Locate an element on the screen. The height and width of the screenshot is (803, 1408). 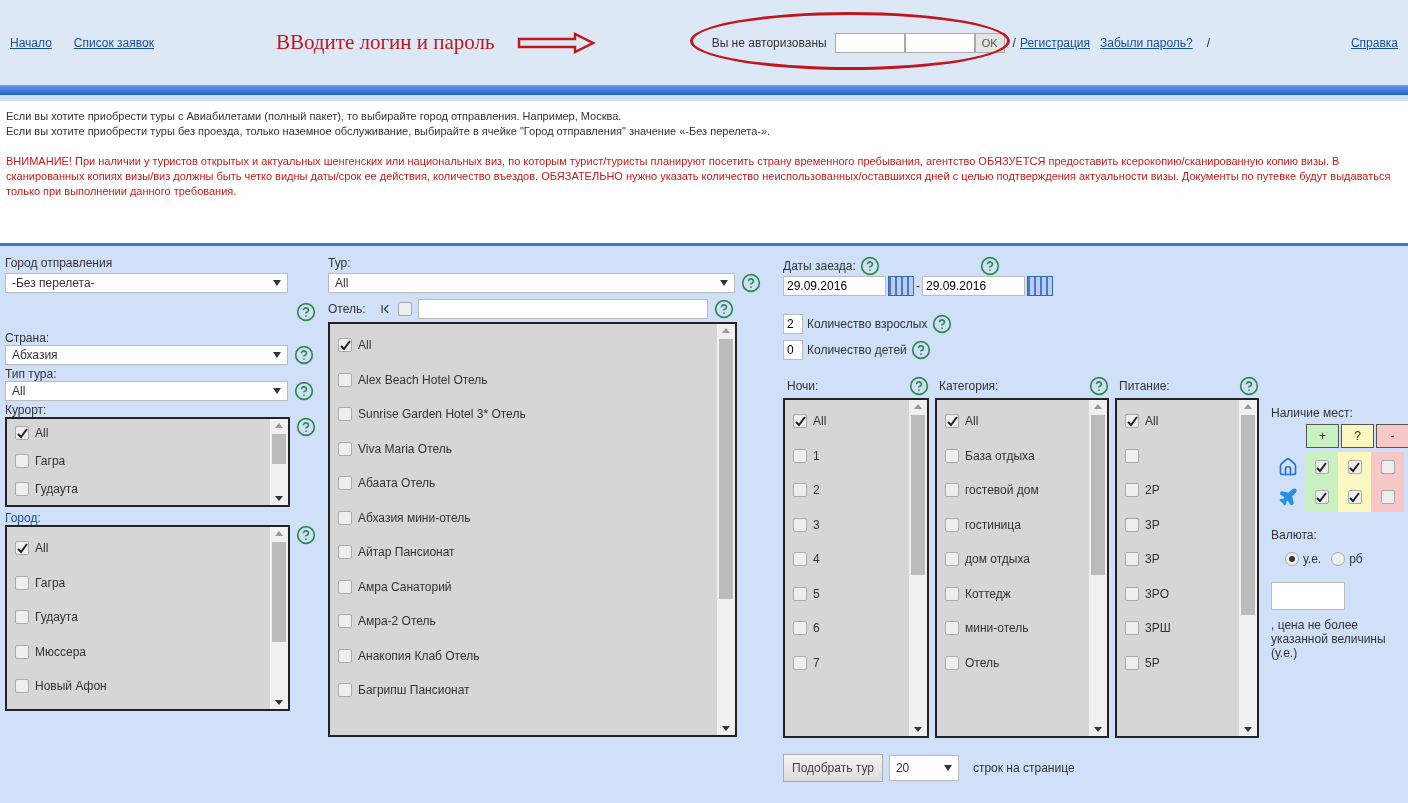
nav-link: Забыли пароль? is located at coordinates (1146, 42).